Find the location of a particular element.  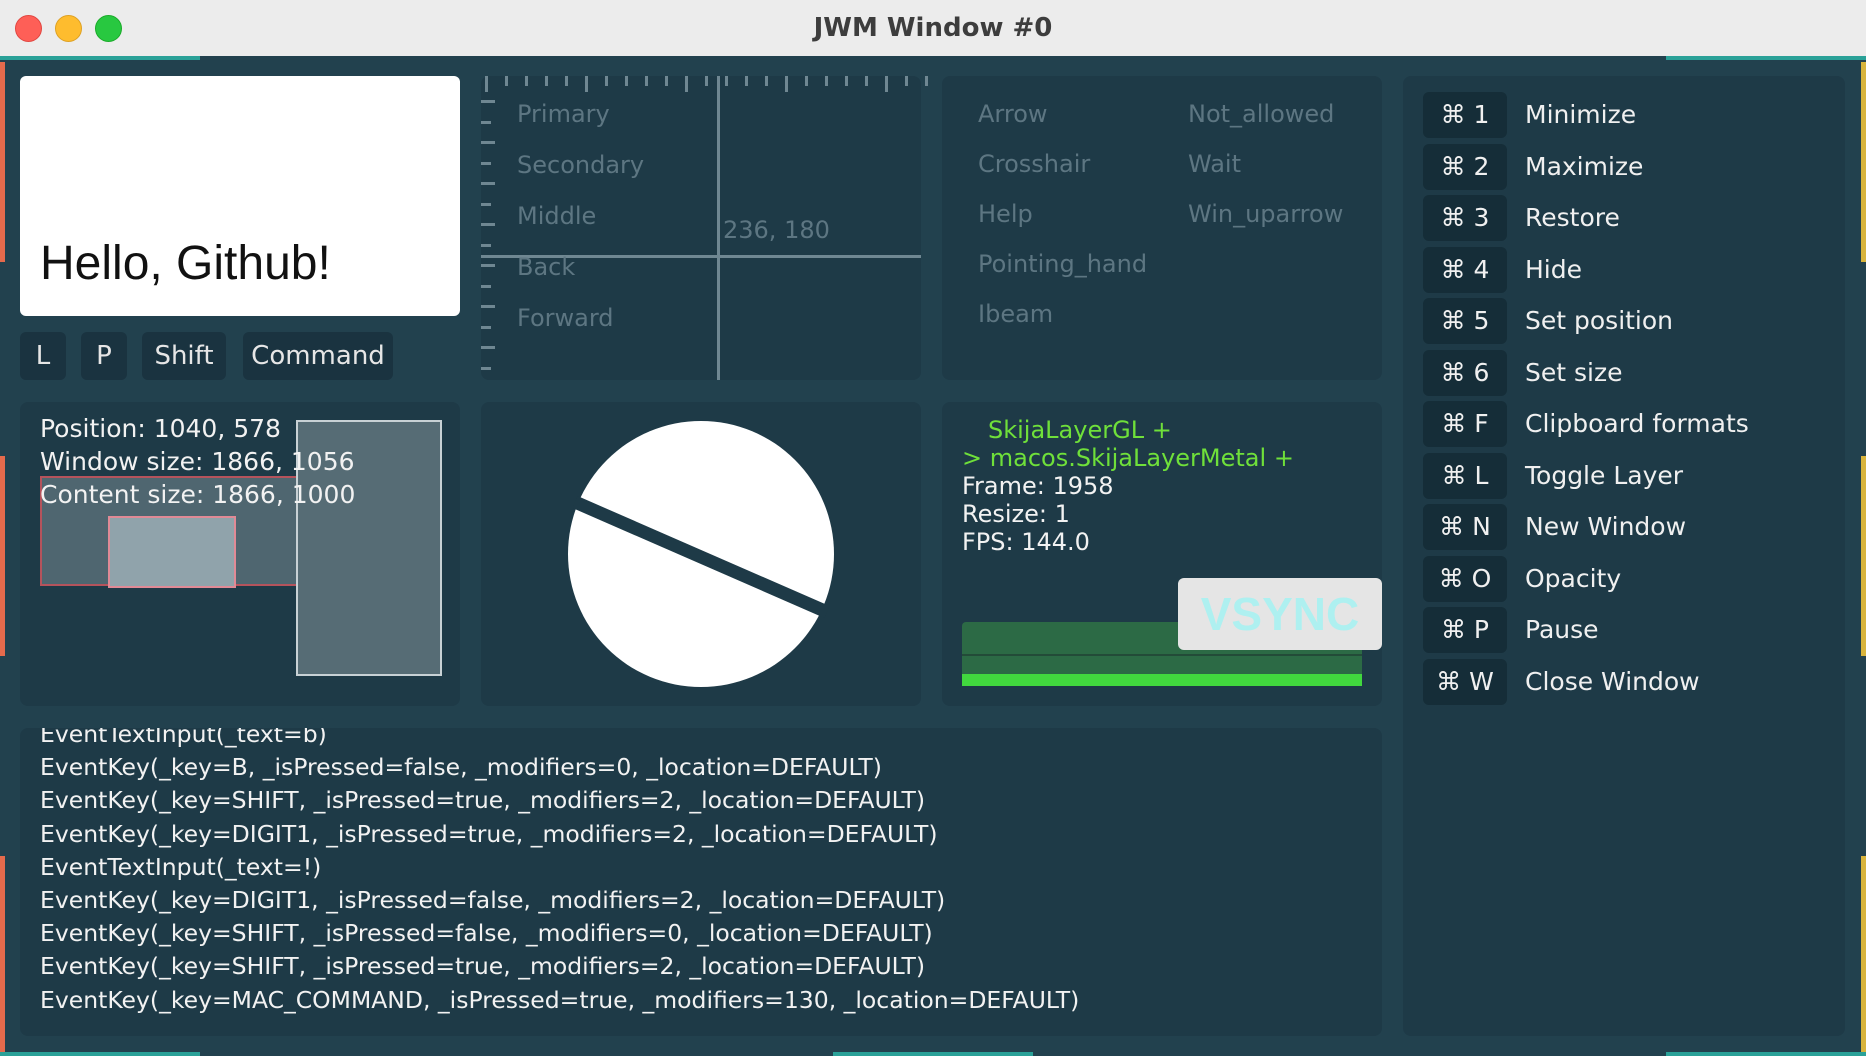

mouse-button-primary: Primary is located at coordinates (563, 114).